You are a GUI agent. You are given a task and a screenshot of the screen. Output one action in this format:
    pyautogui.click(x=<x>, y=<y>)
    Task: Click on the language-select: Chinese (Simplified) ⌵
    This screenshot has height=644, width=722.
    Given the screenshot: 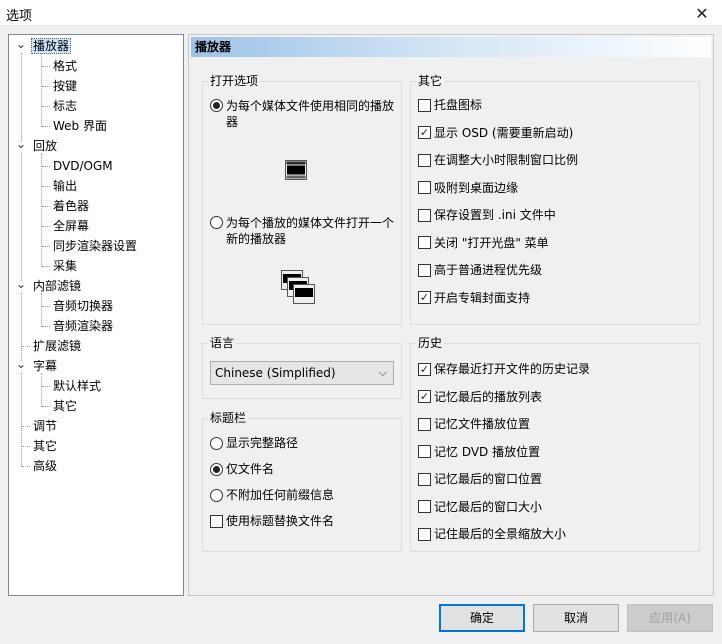 What is the action you would take?
    pyautogui.click(x=302, y=373)
    